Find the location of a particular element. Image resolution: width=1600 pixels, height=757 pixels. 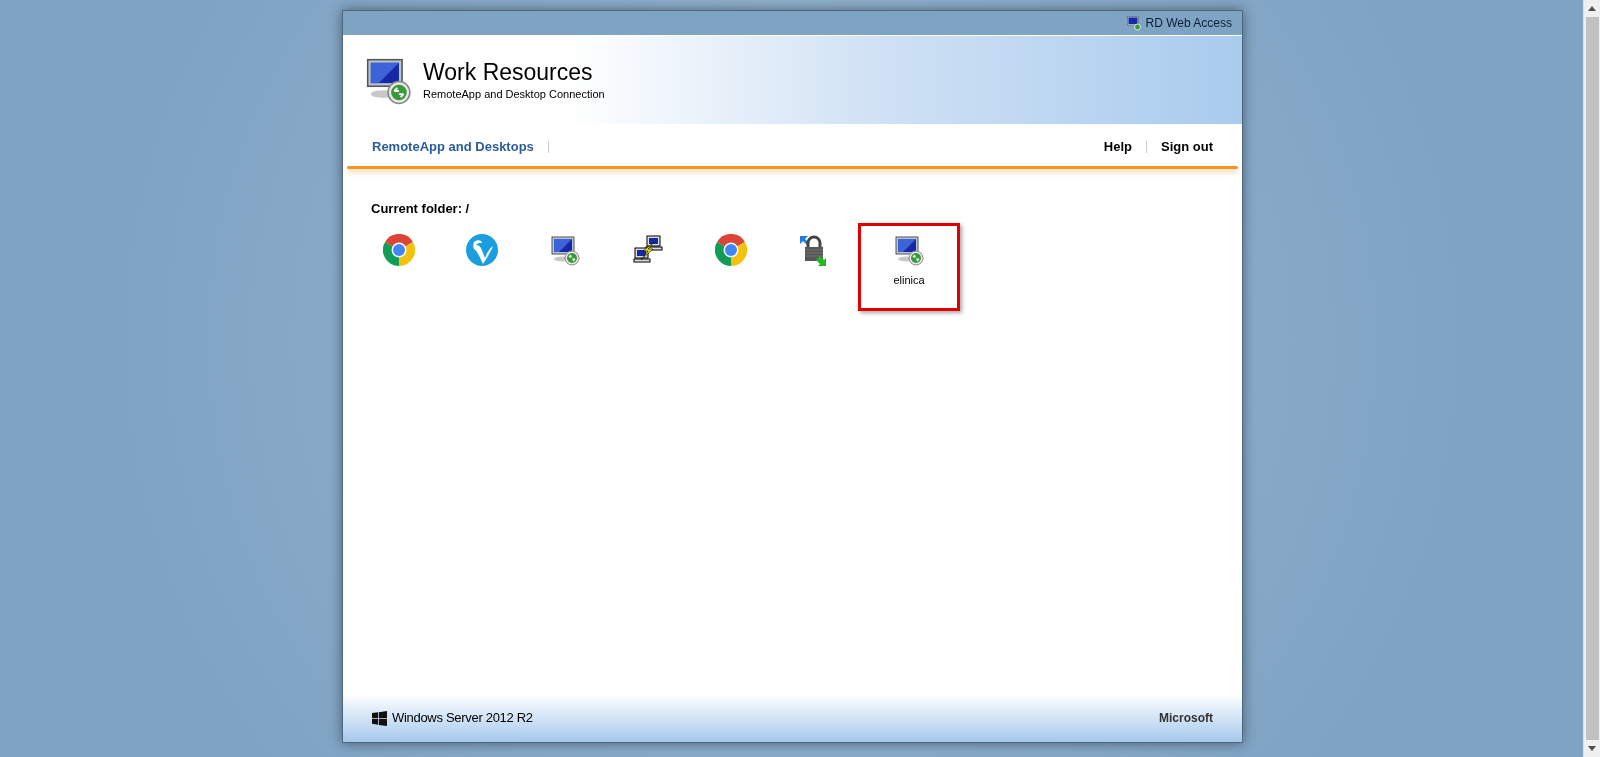

putty-terminal-icon is located at coordinates (647, 250).